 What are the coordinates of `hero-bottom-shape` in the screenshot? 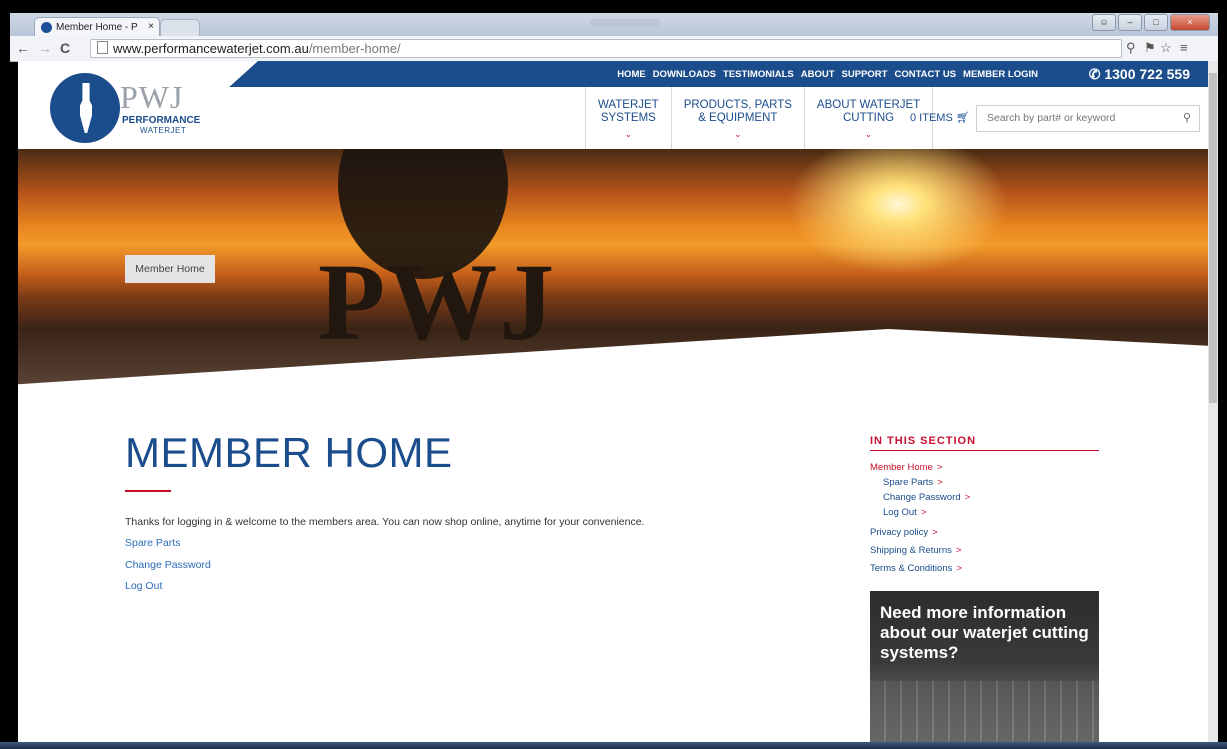 It's located at (613, 359).